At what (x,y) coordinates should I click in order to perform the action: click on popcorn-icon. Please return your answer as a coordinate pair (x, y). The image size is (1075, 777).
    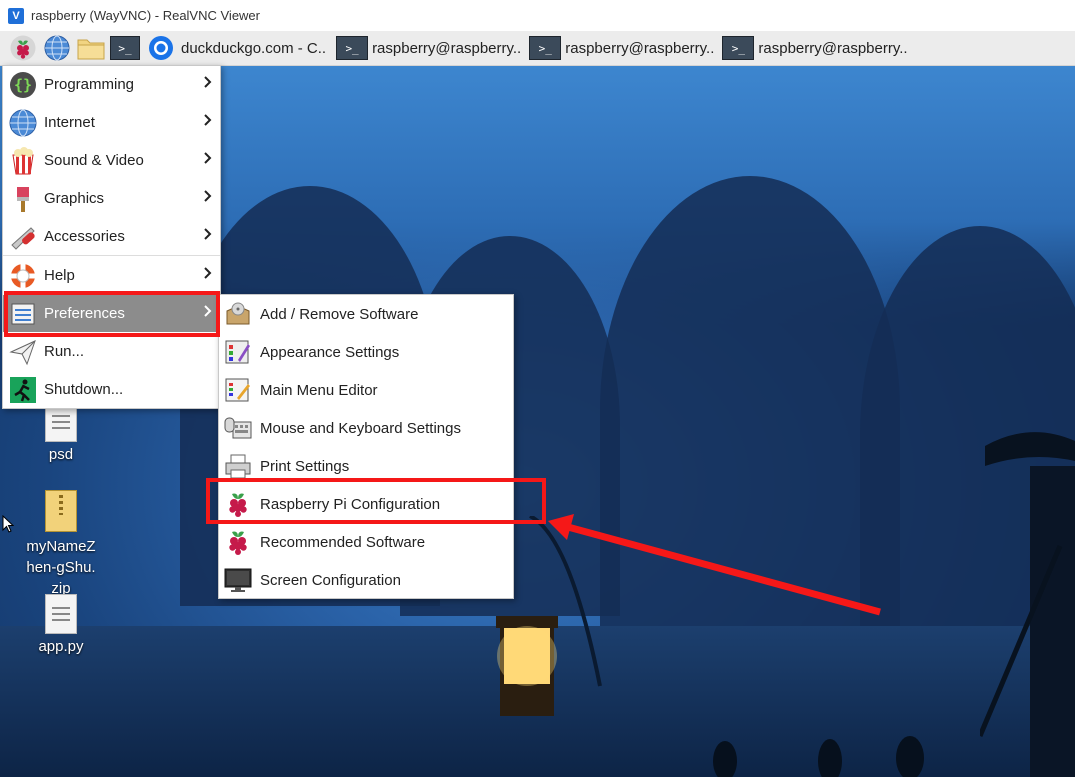
    Looking at the image, I should click on (23, 160).